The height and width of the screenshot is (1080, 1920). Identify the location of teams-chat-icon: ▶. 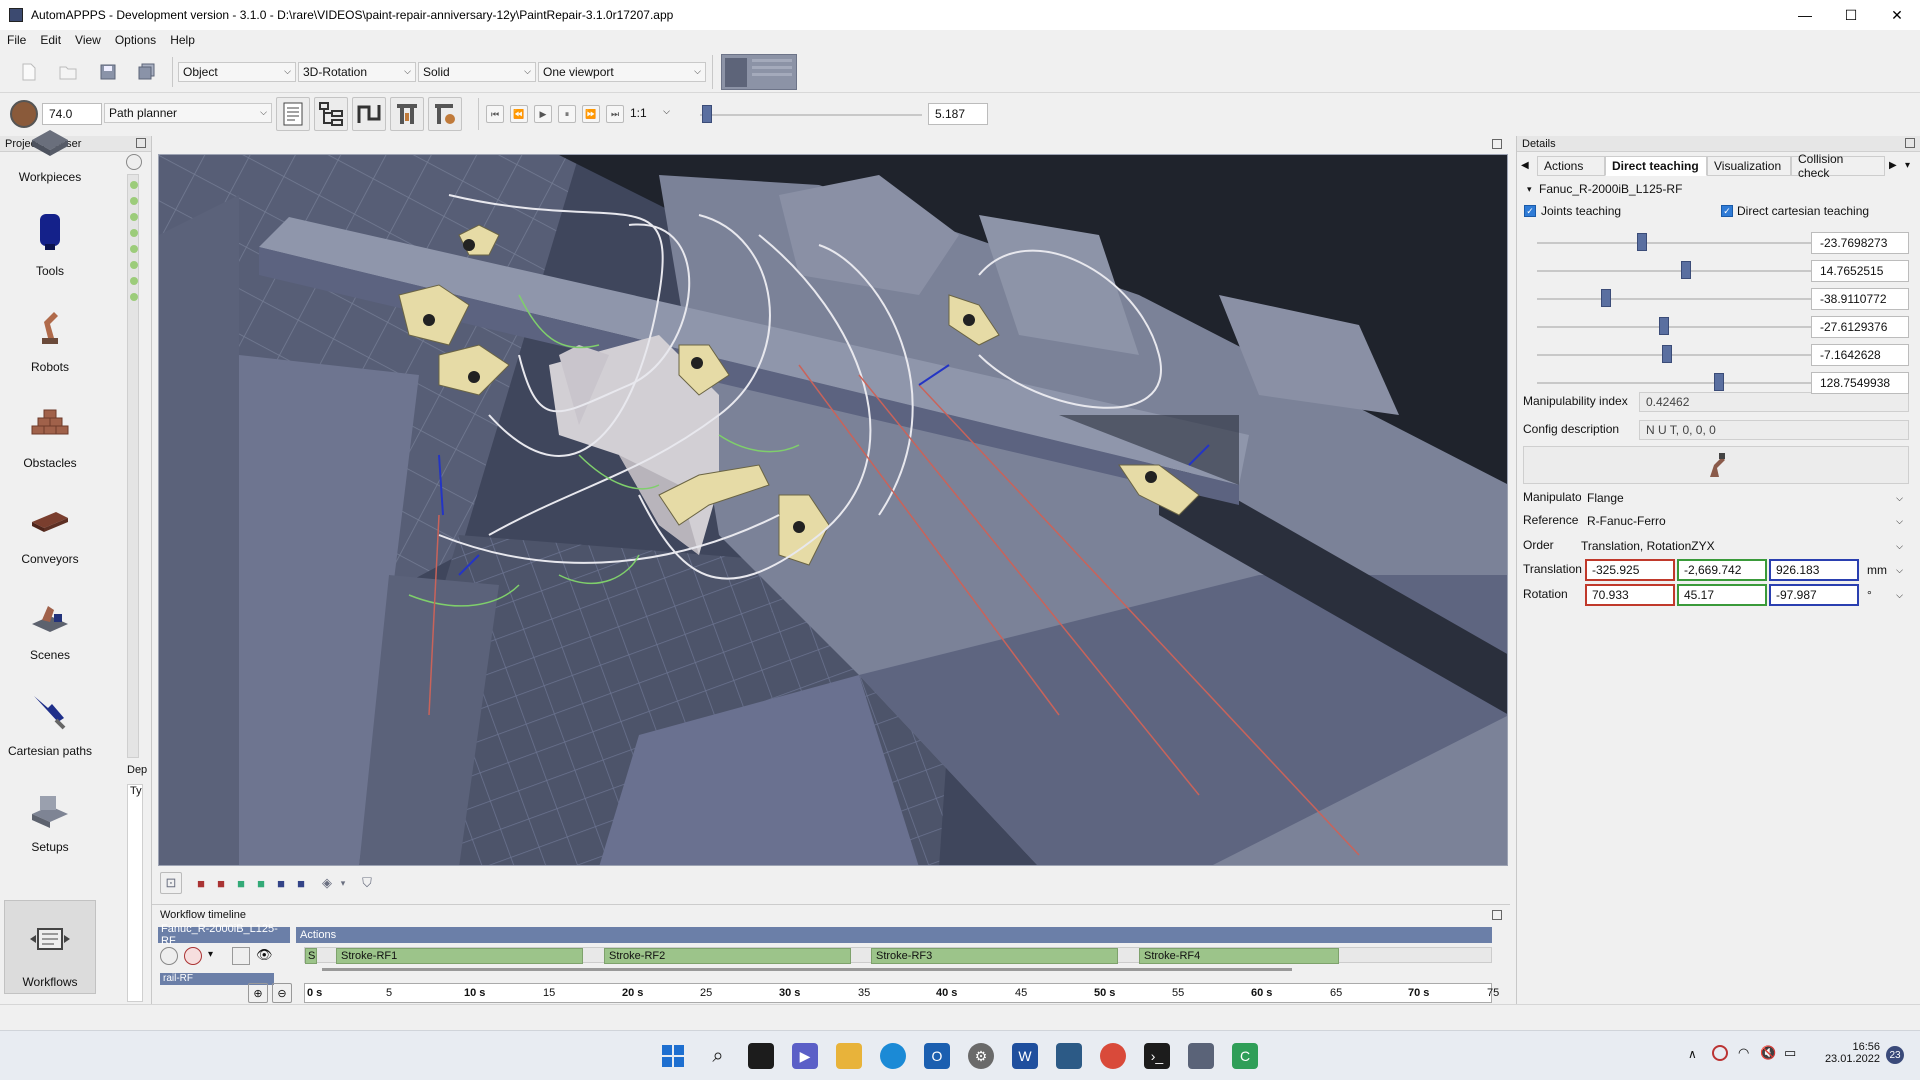
(805, 1056).